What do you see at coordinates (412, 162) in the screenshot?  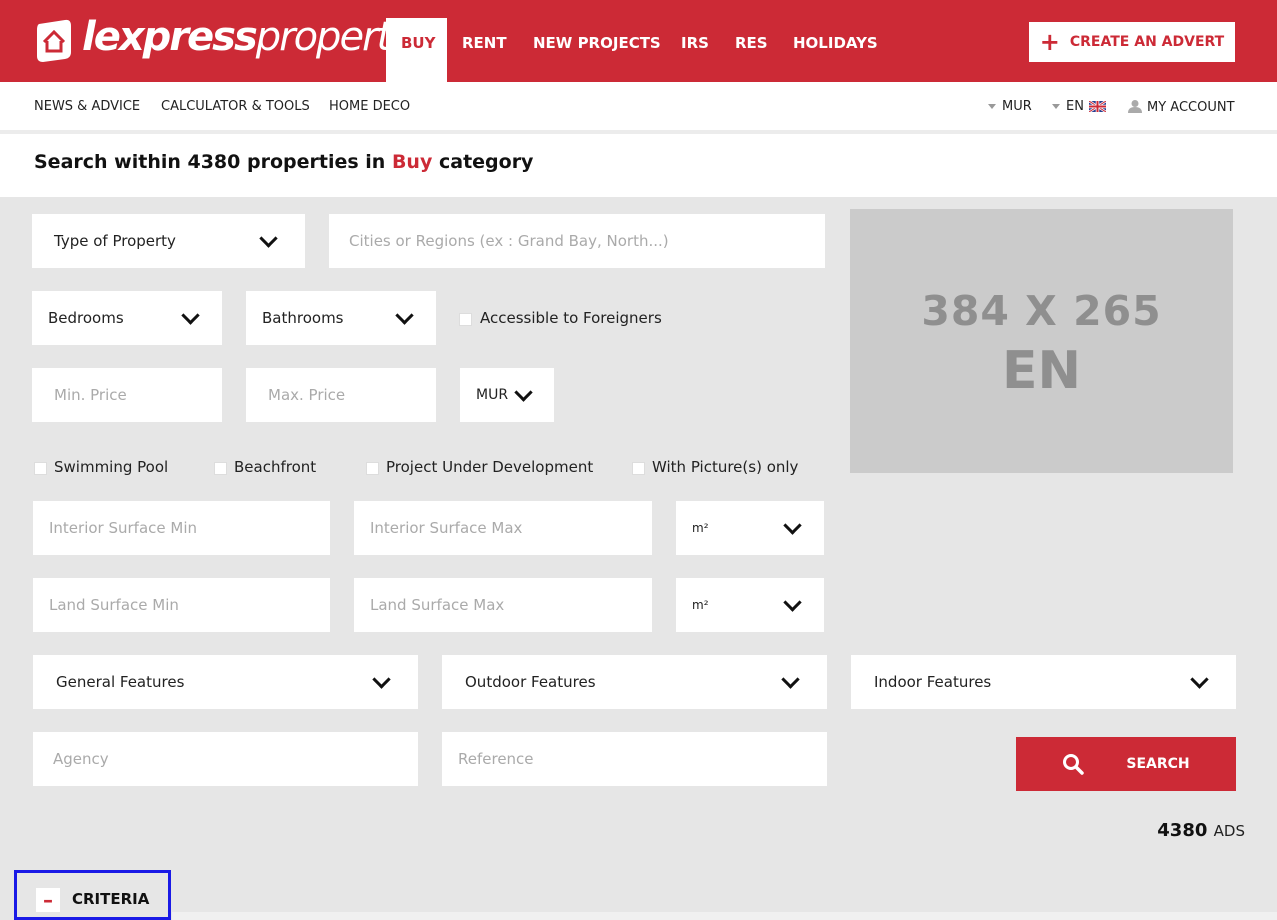 I see `title-category: Buy` at bounding box center [412, 162].